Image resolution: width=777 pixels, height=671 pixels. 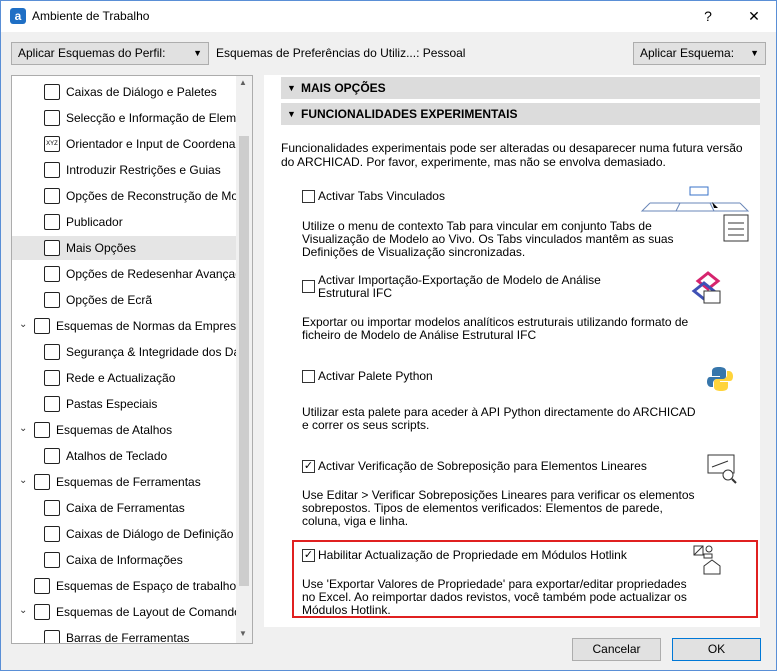 What do you see at coordinates (308, 196) in the screenshot?
I see `linked-tabs-checkbox` at bounding box center [308, 196].